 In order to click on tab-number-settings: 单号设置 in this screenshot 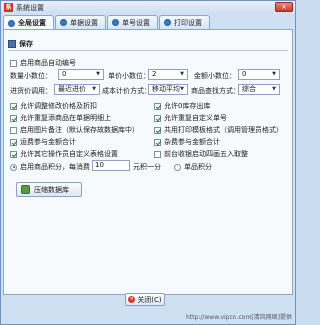, I will do `click(132, 22)`.